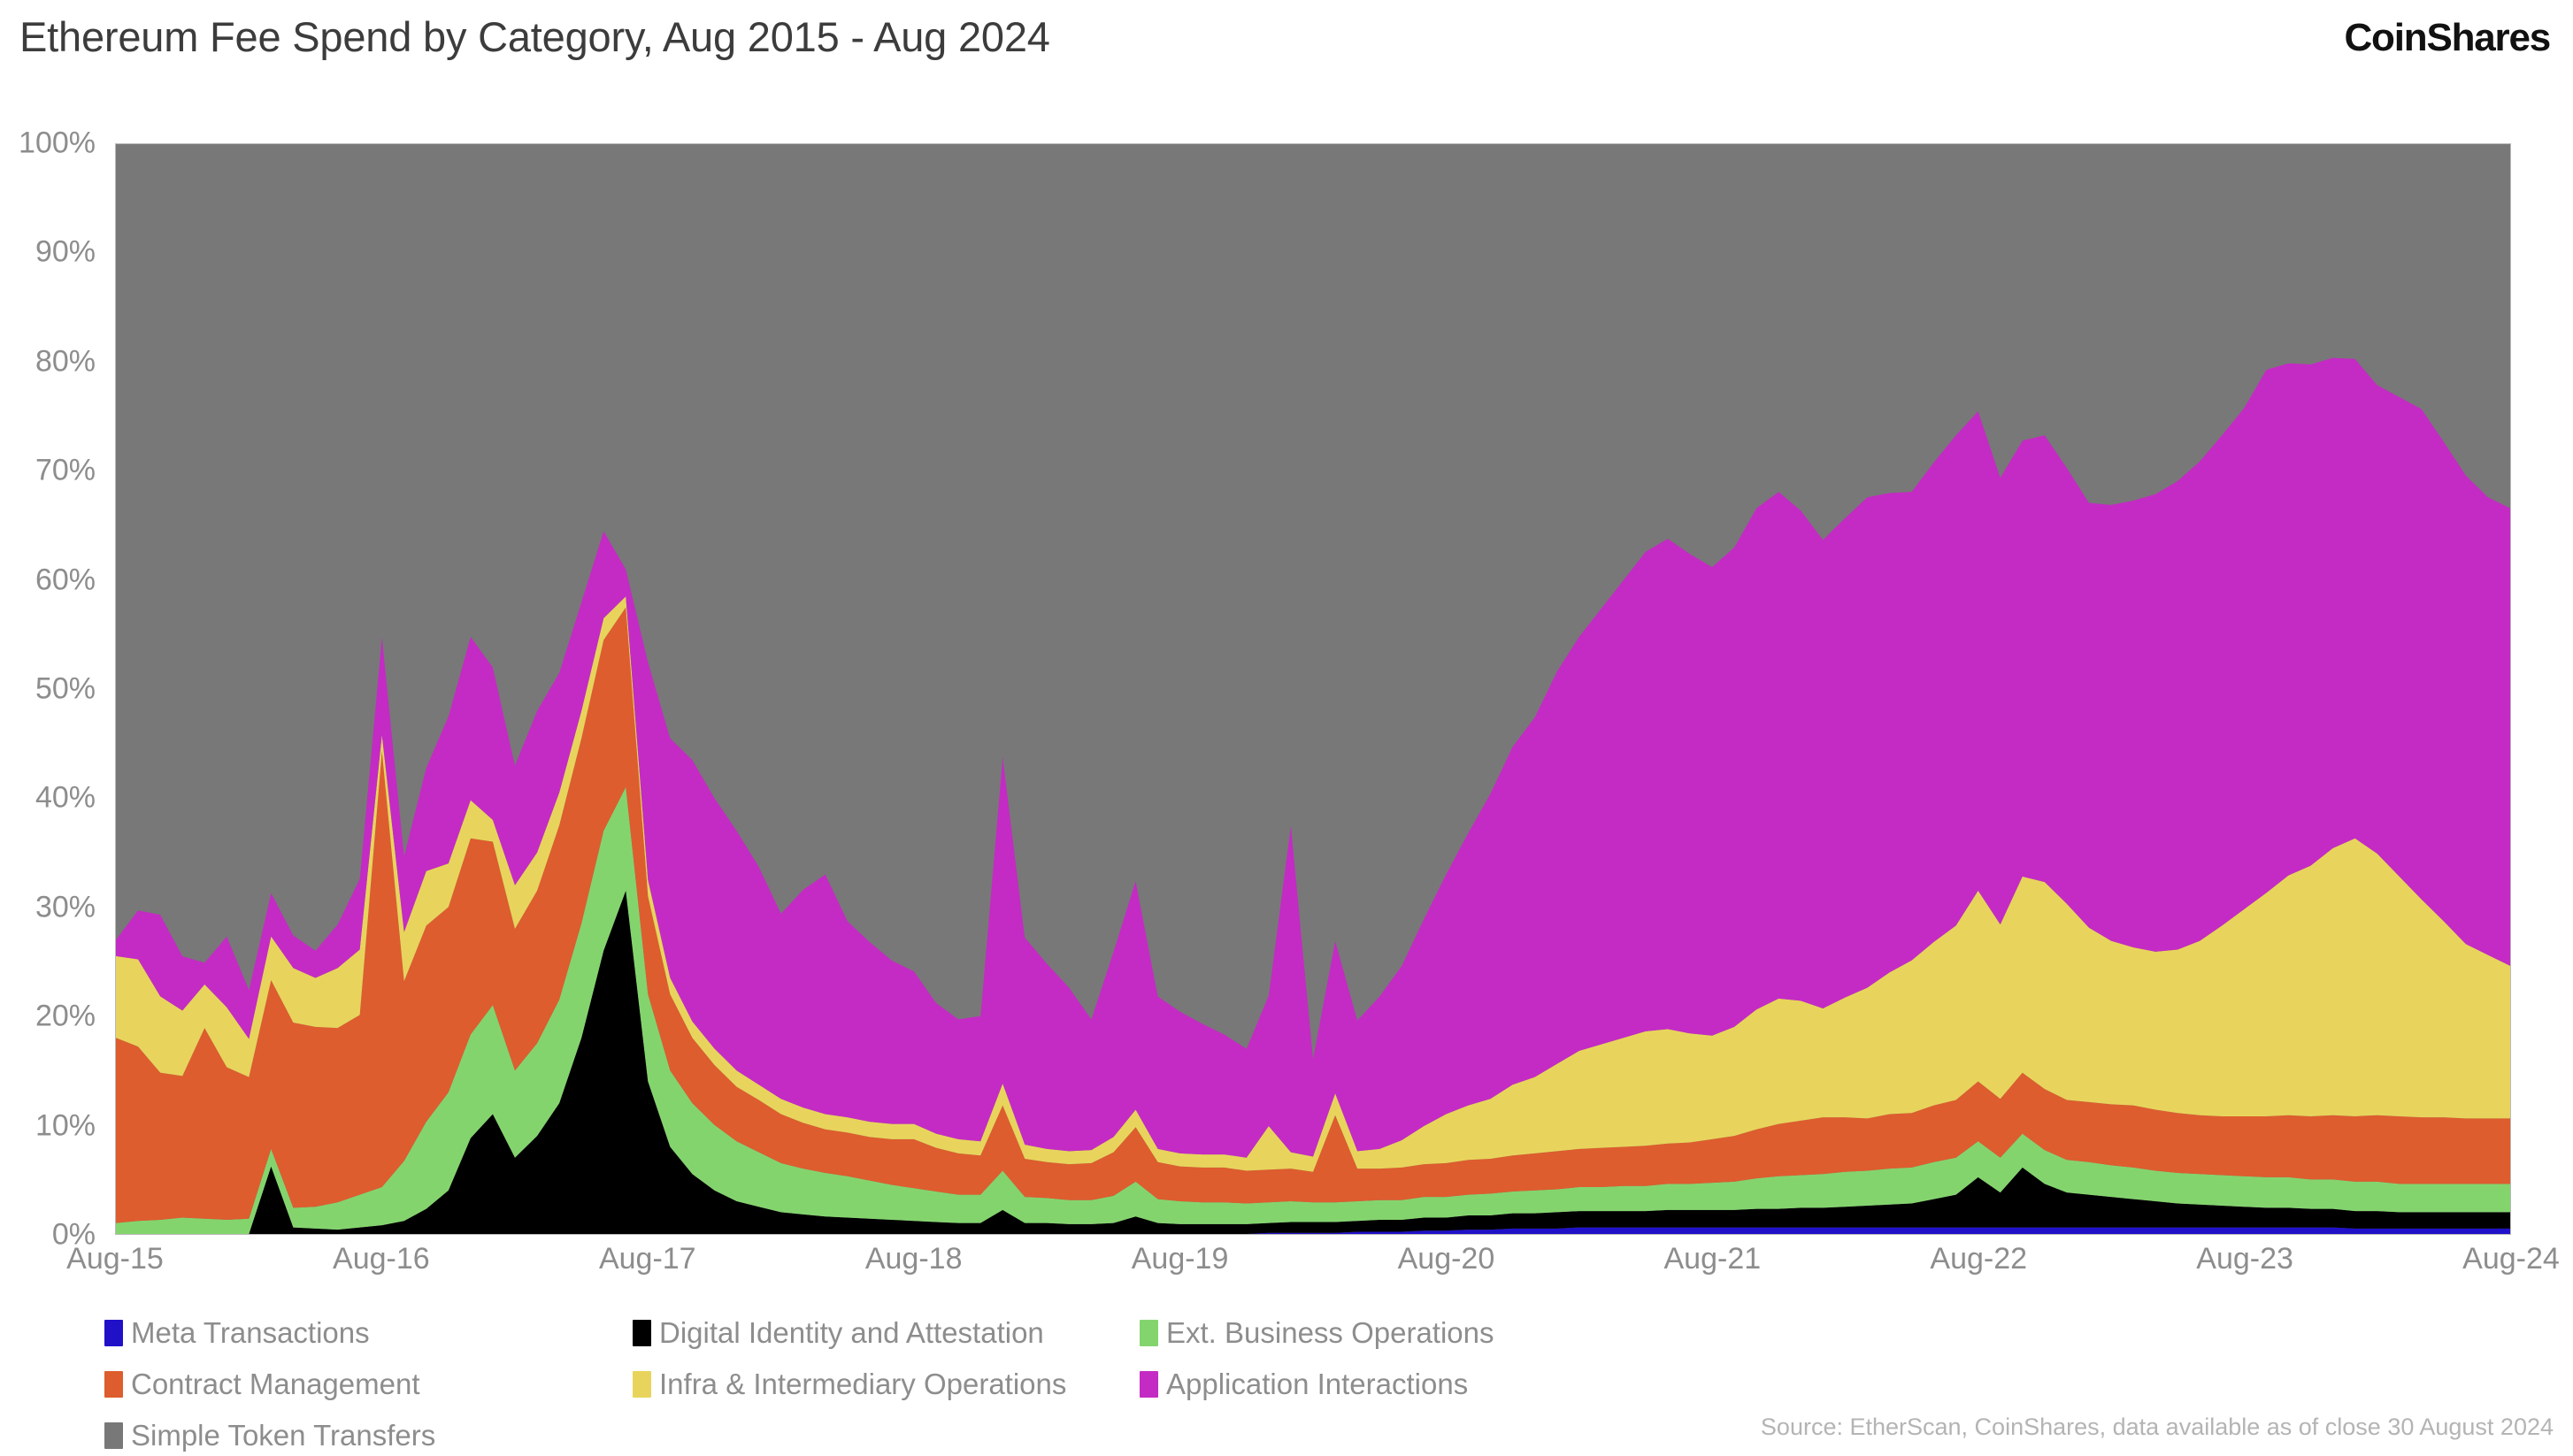 This screenshot has width=2573, height=1456. I want to click on x-axis-tick-label: Aug-20, so click(1446, 1259).